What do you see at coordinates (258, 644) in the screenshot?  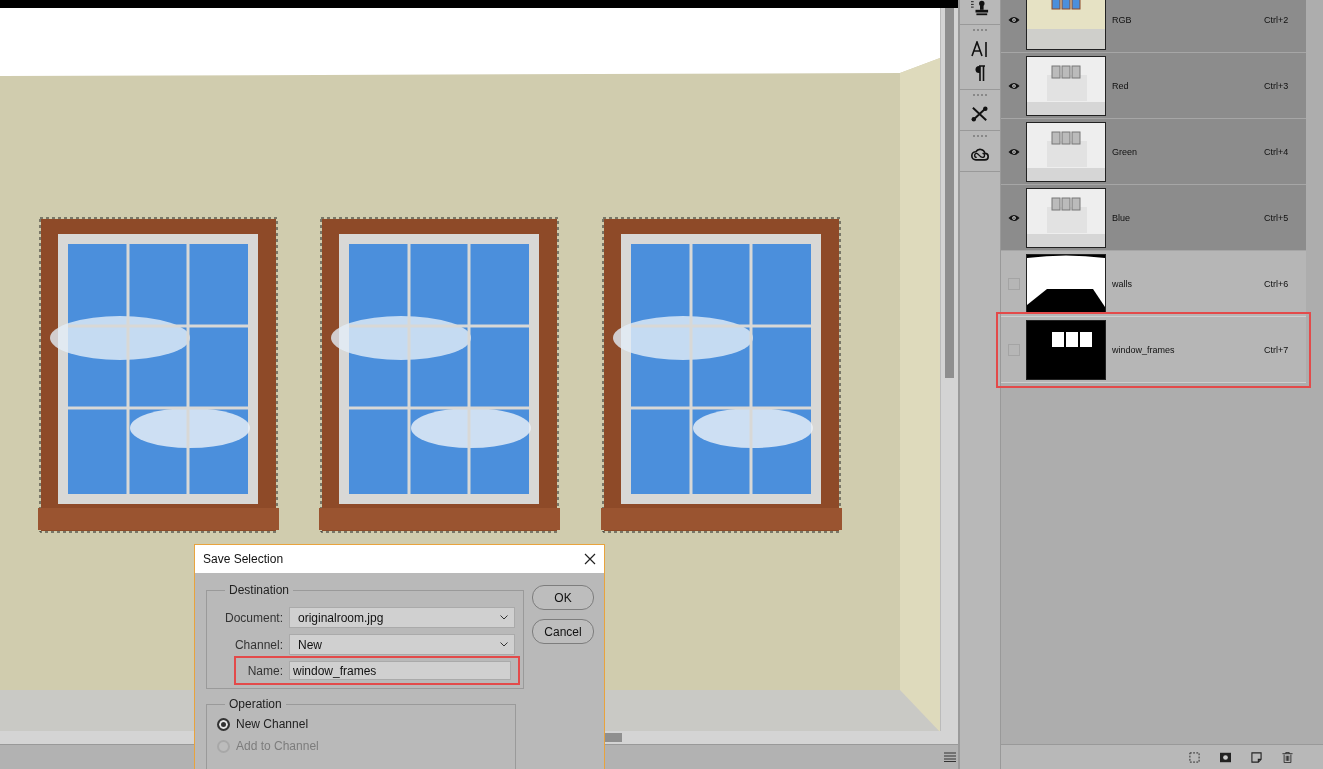 I see `field-label: Channel:` at bounding box center [258, 644].